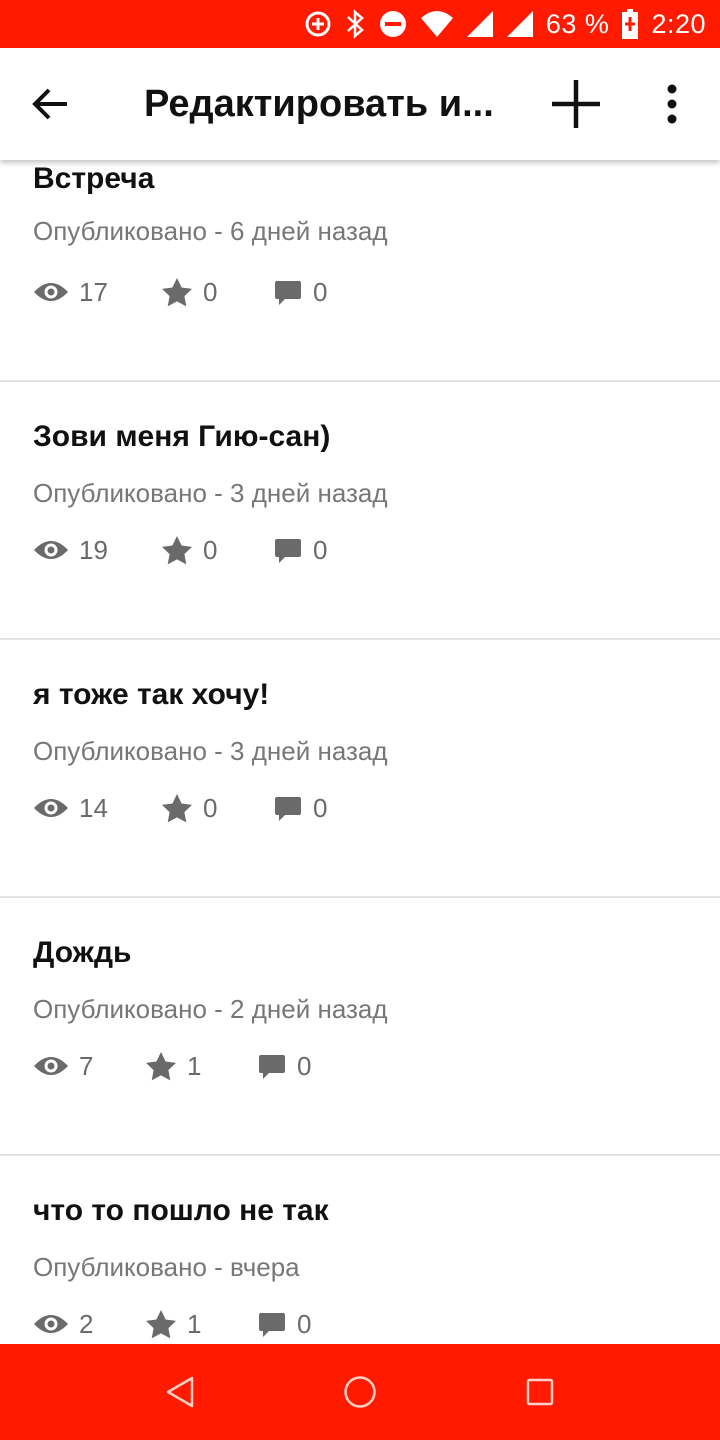 This screenshot has width=720, height=1440. I want to click on plus-icon, so click(576, 104).